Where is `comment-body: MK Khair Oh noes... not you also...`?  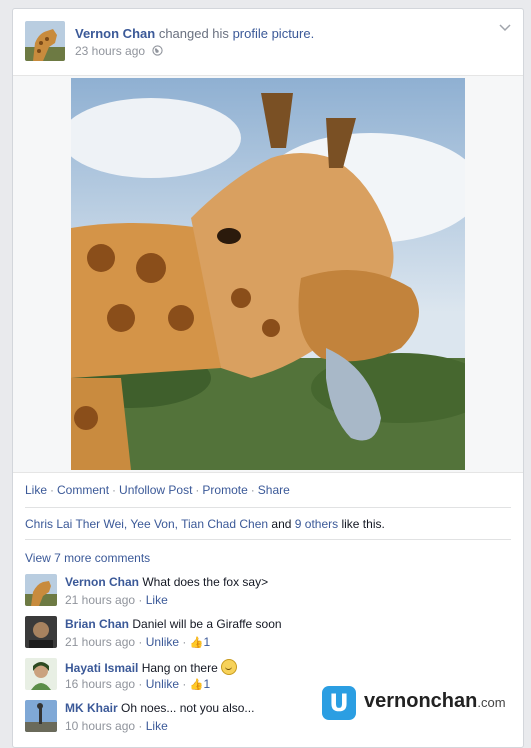 comment-body: MK Khair Oh noes... not you also... is located at coordinates (159, 708).